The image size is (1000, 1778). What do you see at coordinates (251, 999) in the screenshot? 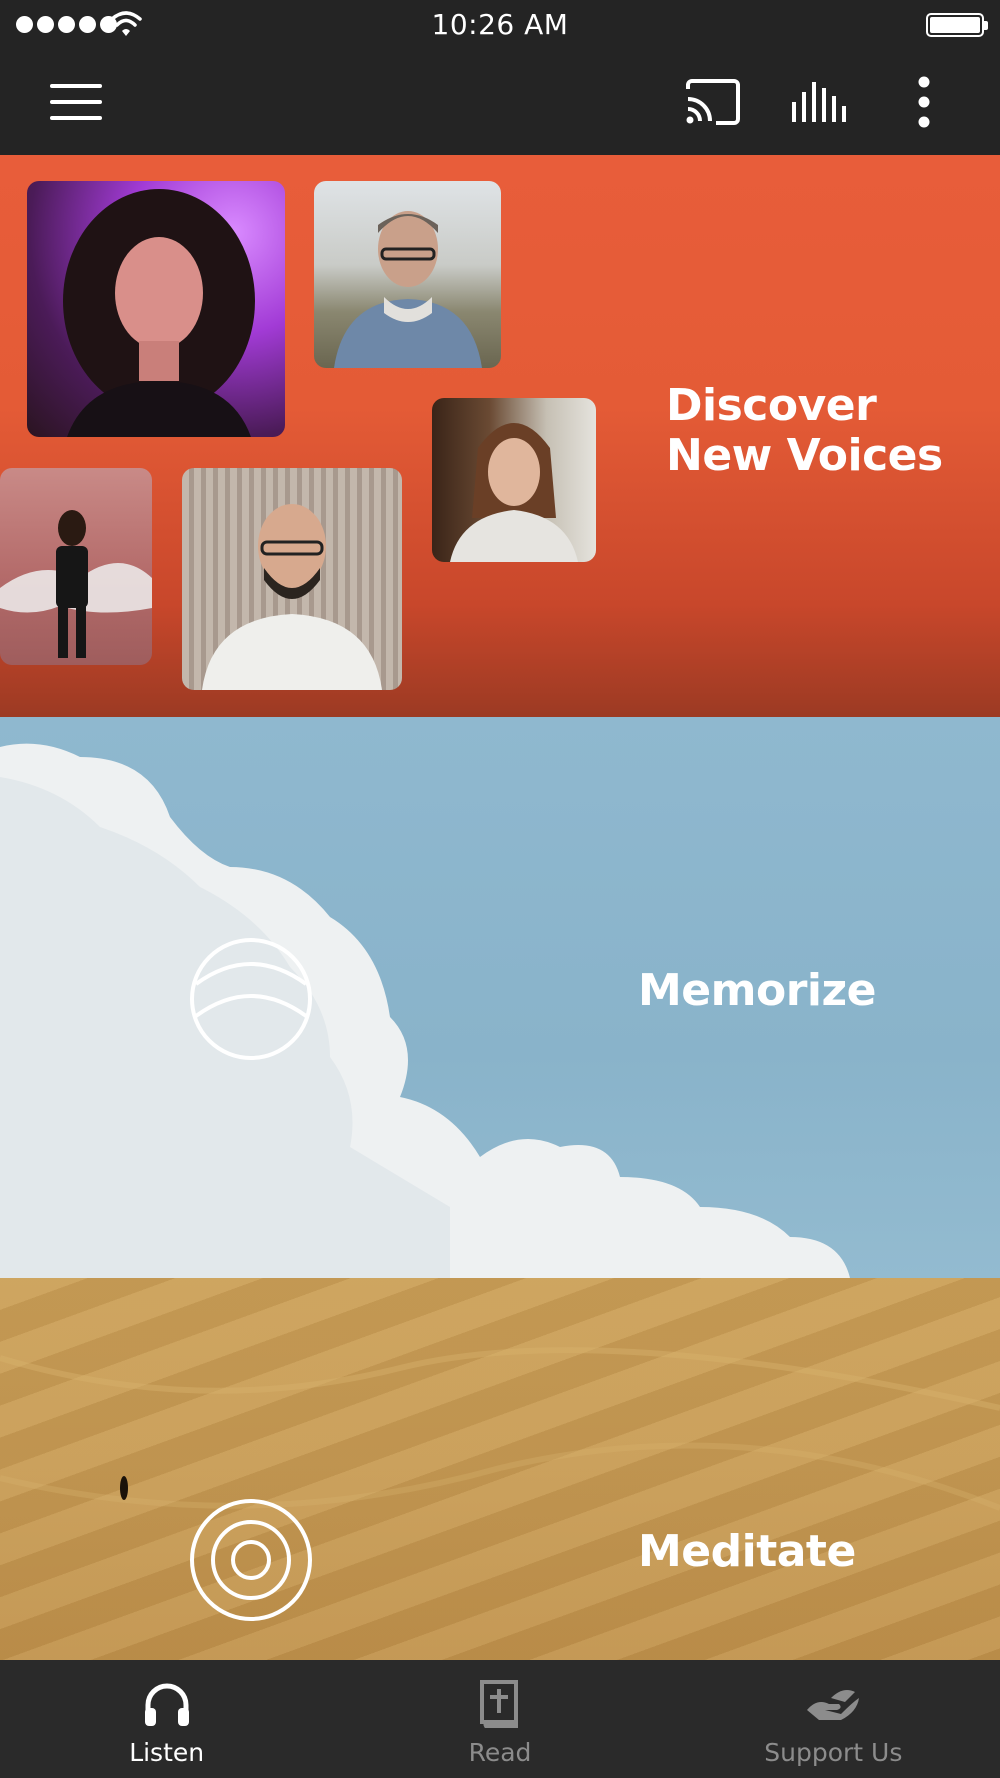
I see `memorize-circle-icon` at bounding box center [251, 999].